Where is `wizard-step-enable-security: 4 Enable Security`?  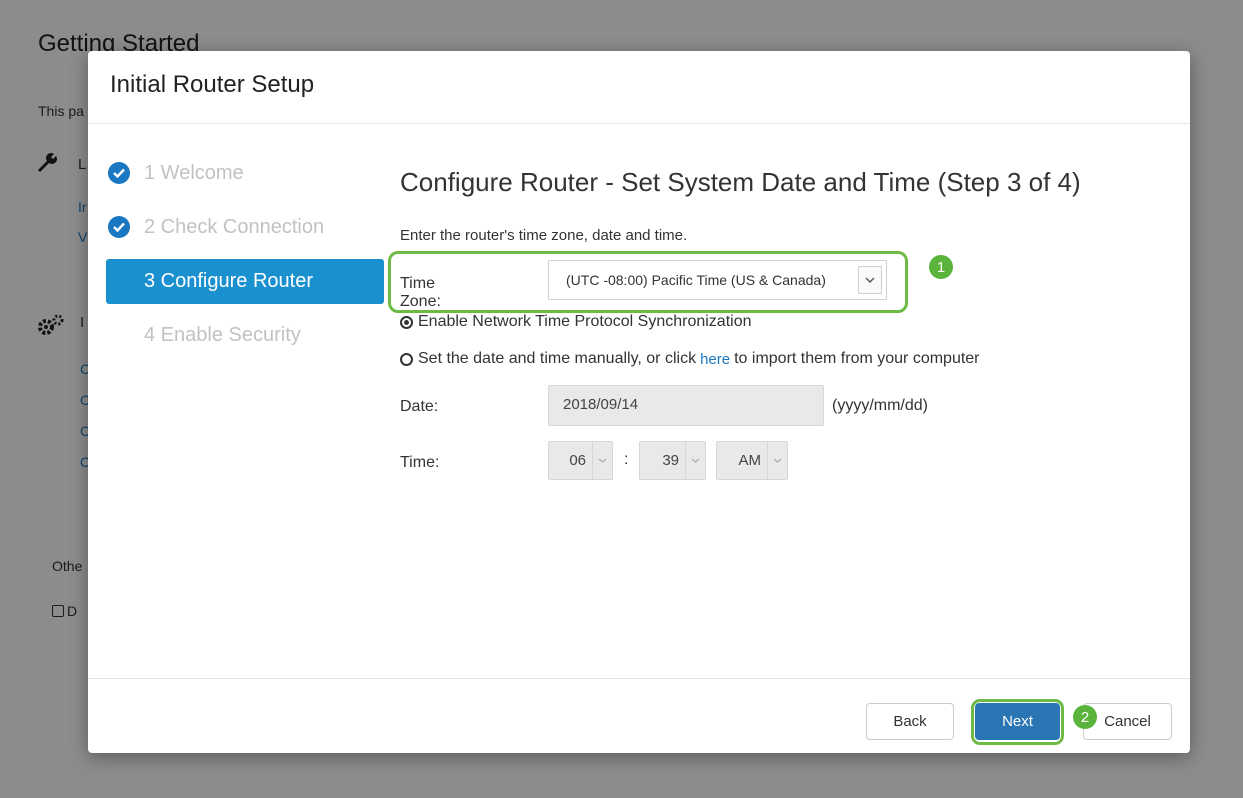
wizard-step-enable-security: 4 Enable Security is located at coordinates (245, 335).